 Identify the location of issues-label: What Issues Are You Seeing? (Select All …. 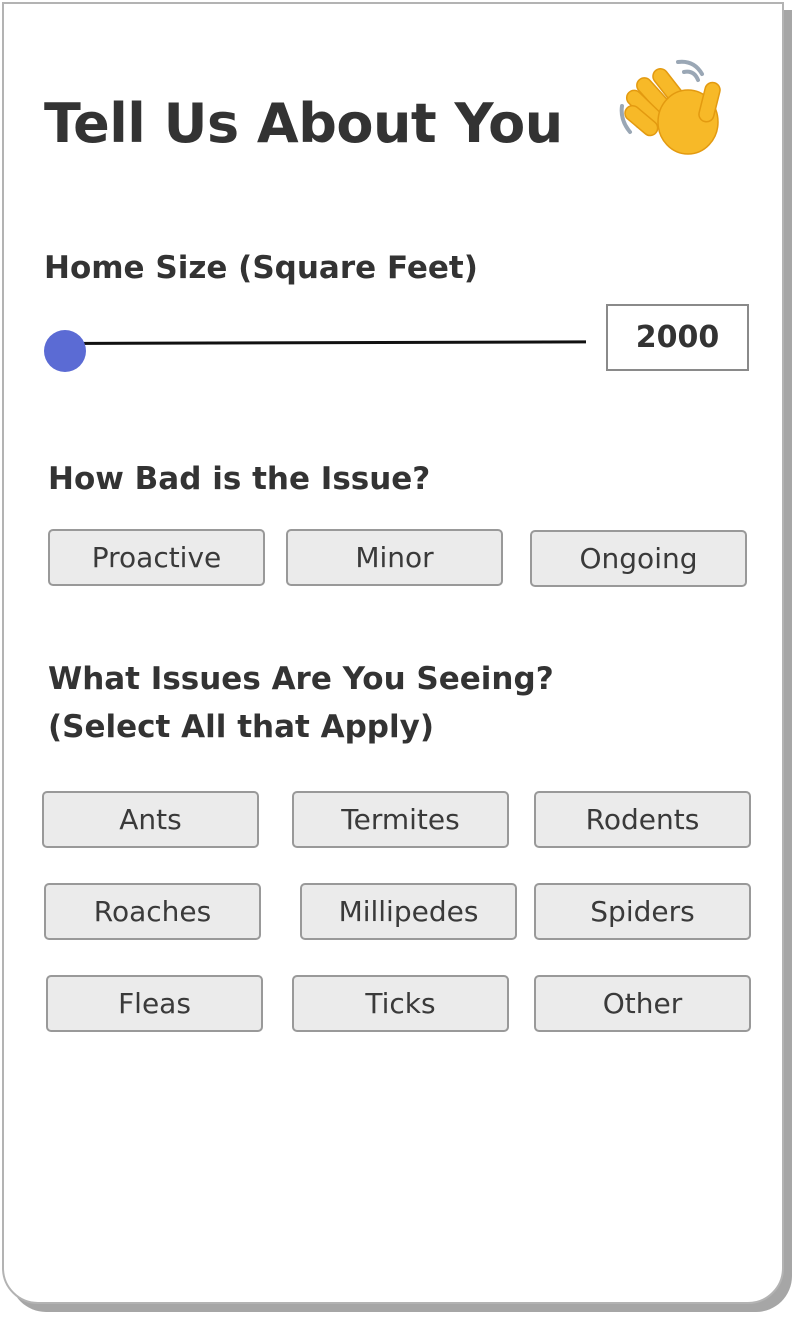
(301, 703).